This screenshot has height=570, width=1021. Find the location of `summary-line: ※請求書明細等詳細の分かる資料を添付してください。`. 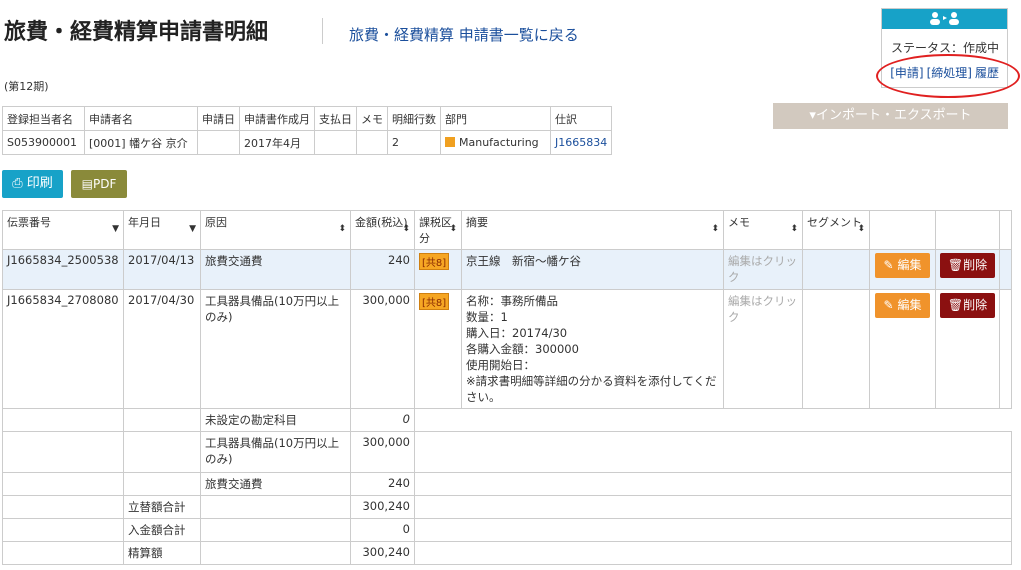

summary-line: ※請求書明細等詳細の分かる資料を添付してください。 is located at coordinates (591, 389).